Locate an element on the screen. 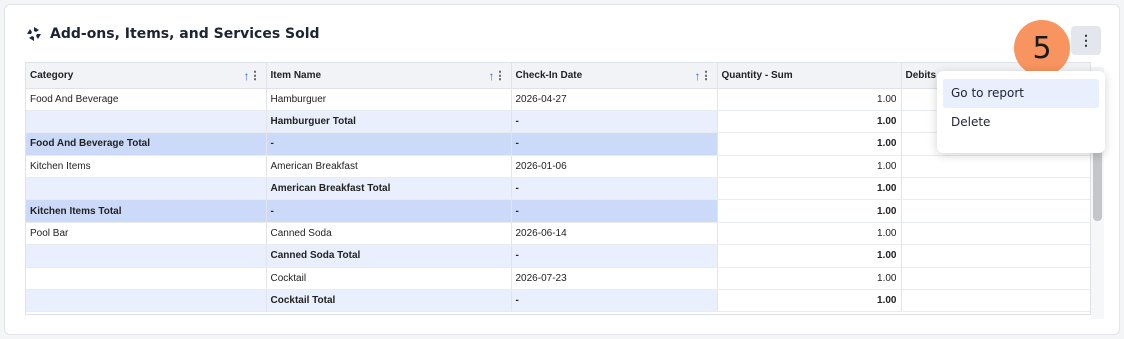 The width and height of the screenshot is (1124, 339). table-cell: American Breakfast Total is located at coordinates (389, 189).